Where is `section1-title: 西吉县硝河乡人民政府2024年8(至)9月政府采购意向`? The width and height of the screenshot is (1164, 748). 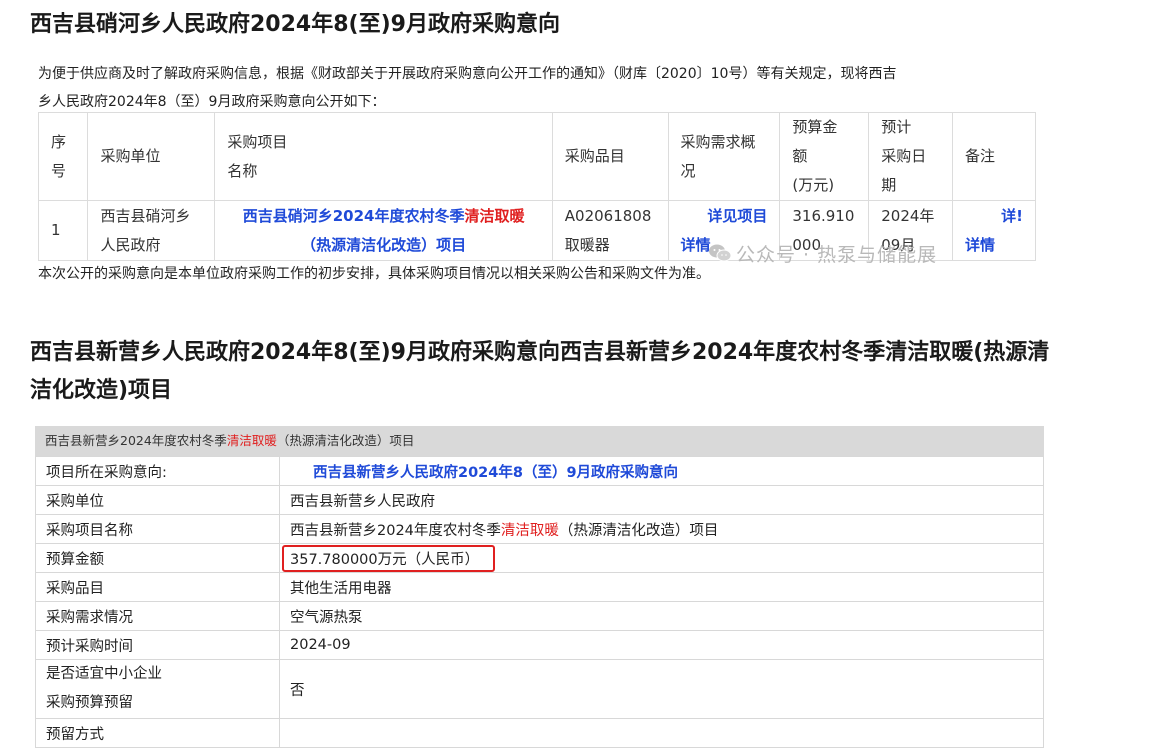
section1-title: 西吉县硝河乡人民政府2024年8(至)9月政府采购意向 is located at coordinates (295, 24).